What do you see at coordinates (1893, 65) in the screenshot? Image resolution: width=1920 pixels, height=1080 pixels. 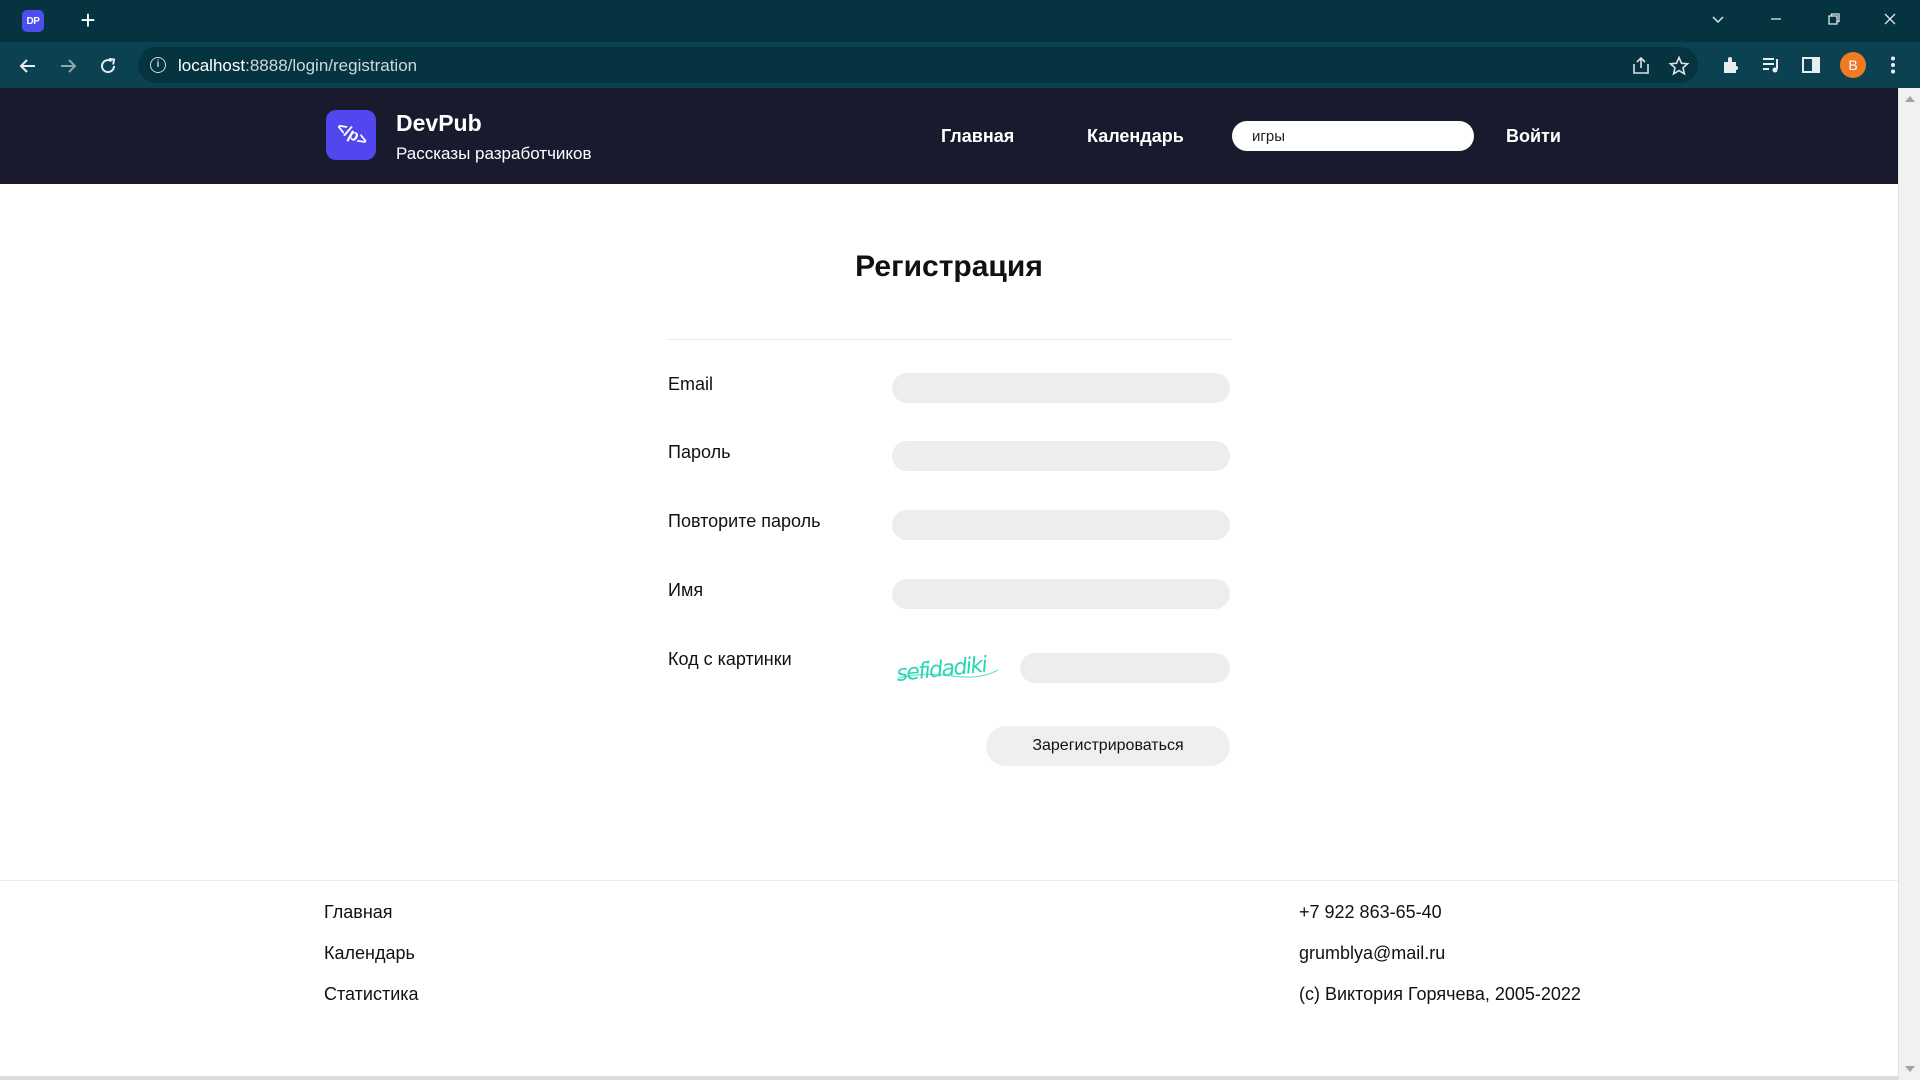 I see `browser-menu-icon` at bounding box center [1893, 65].